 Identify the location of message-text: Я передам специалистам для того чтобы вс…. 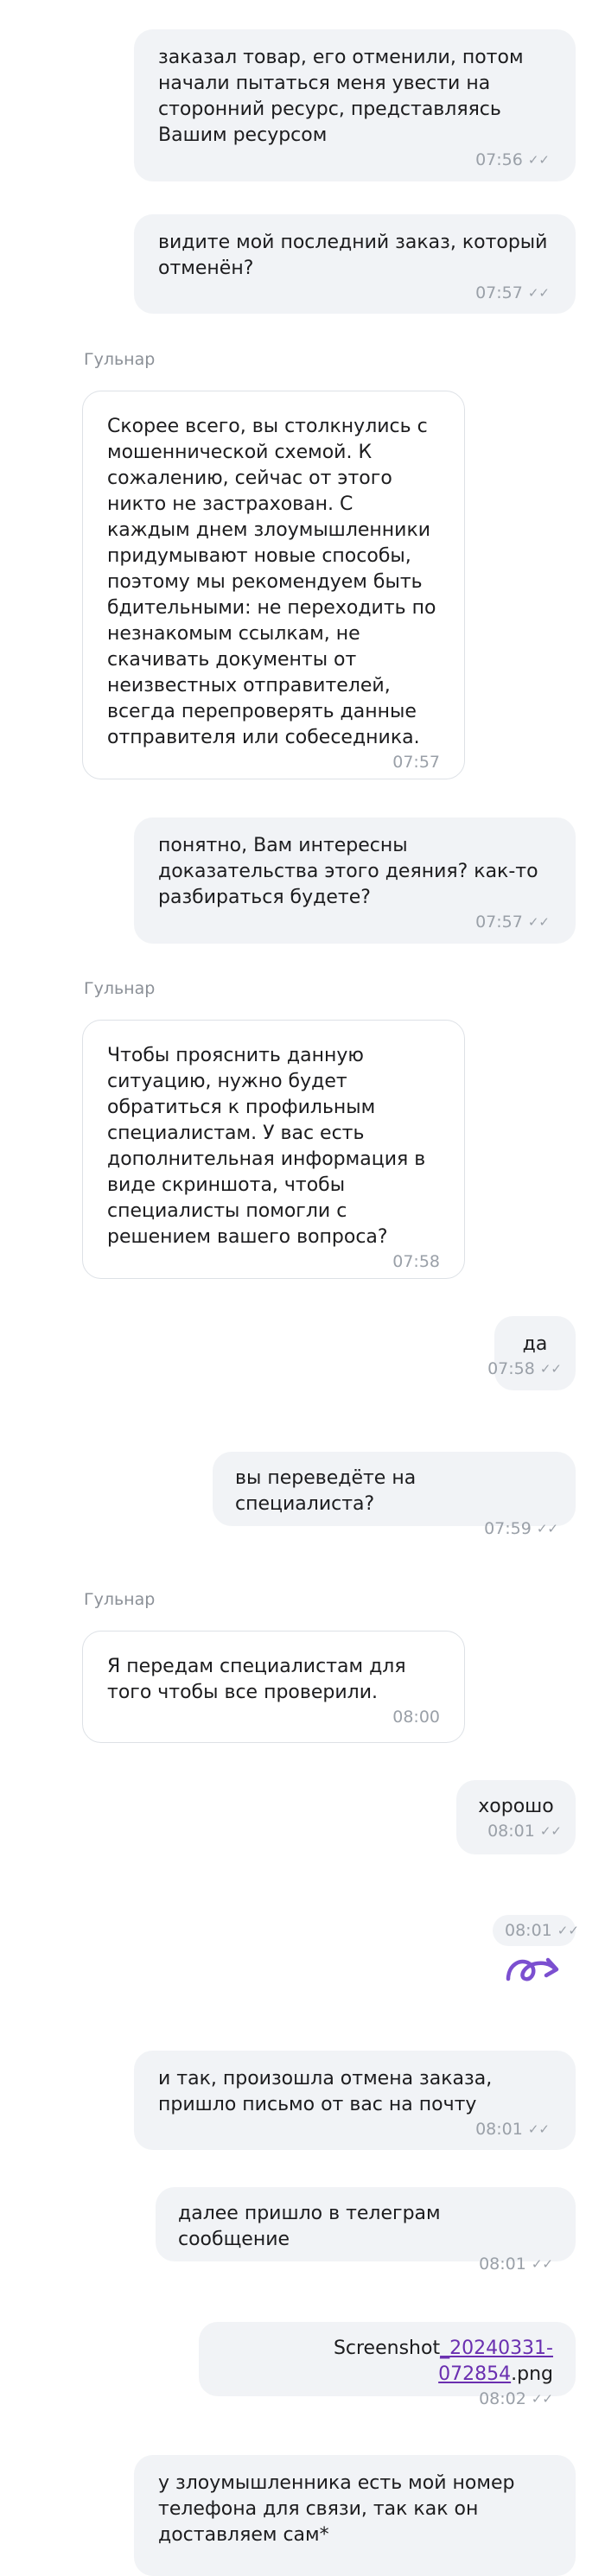
(256, 1680).